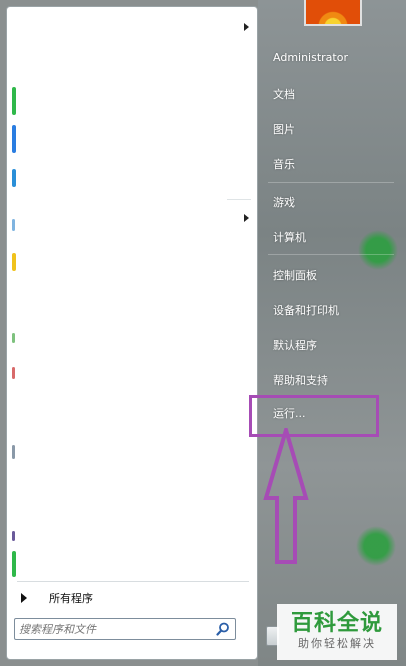 This screenshot has width=406, height=666. I want to click on menu-item-default-programs: 默认程序, so click(295, 345).